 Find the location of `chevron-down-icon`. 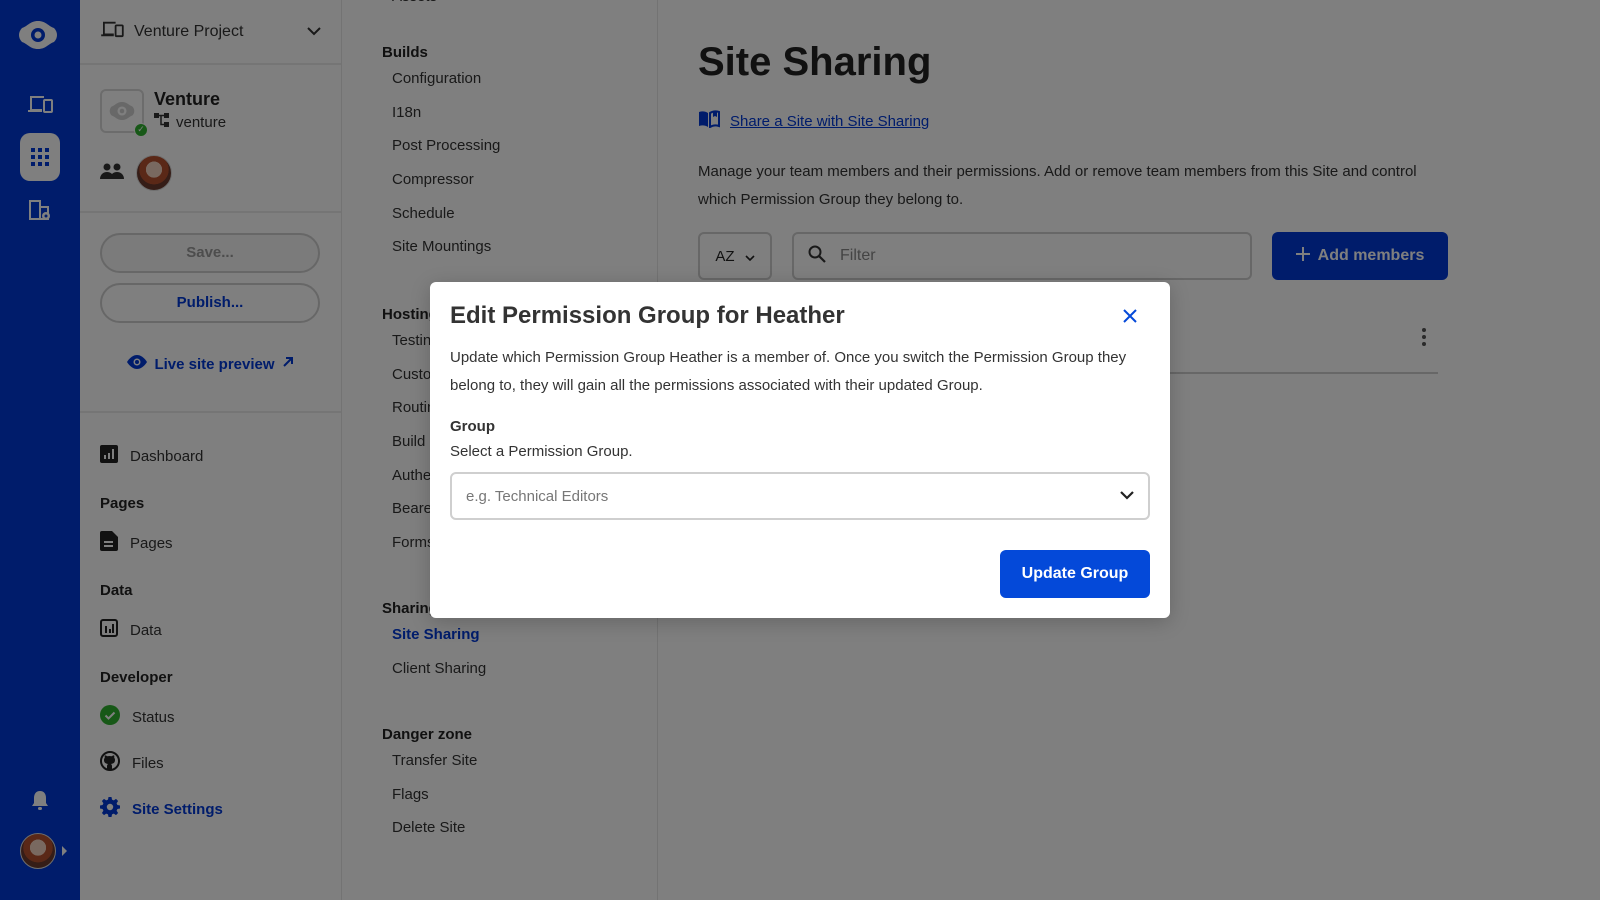

chevron-down-icon is located at coordinates (1127, 496).